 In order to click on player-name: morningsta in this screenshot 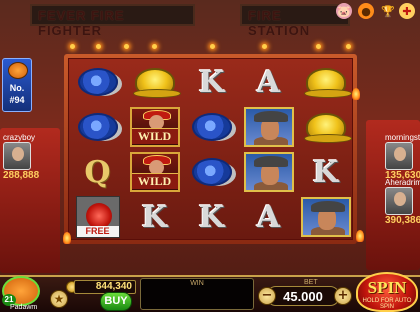, I will do `click(402, 137)`.